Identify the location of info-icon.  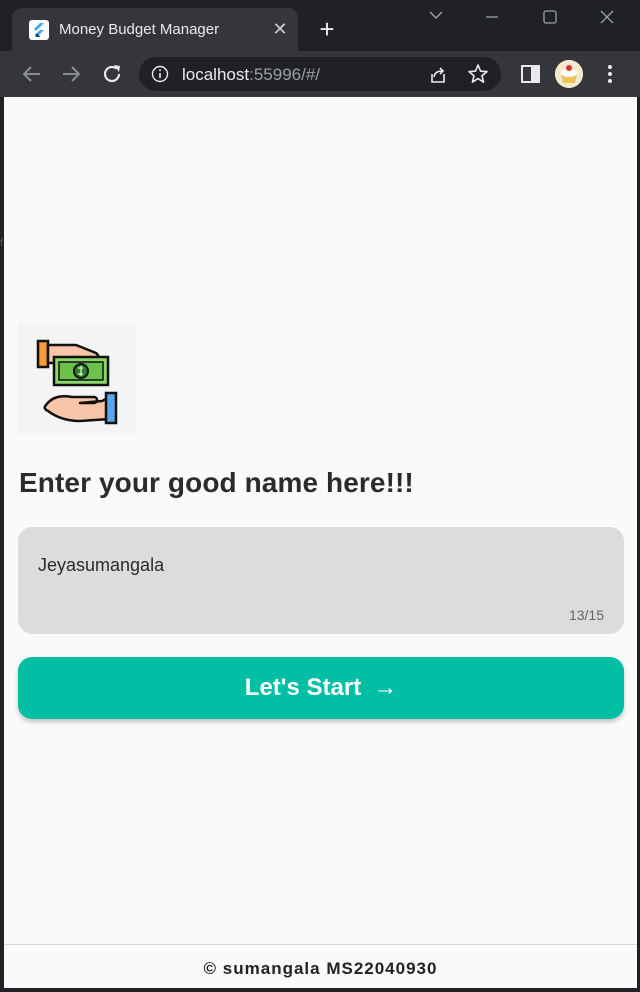
(160, 74).